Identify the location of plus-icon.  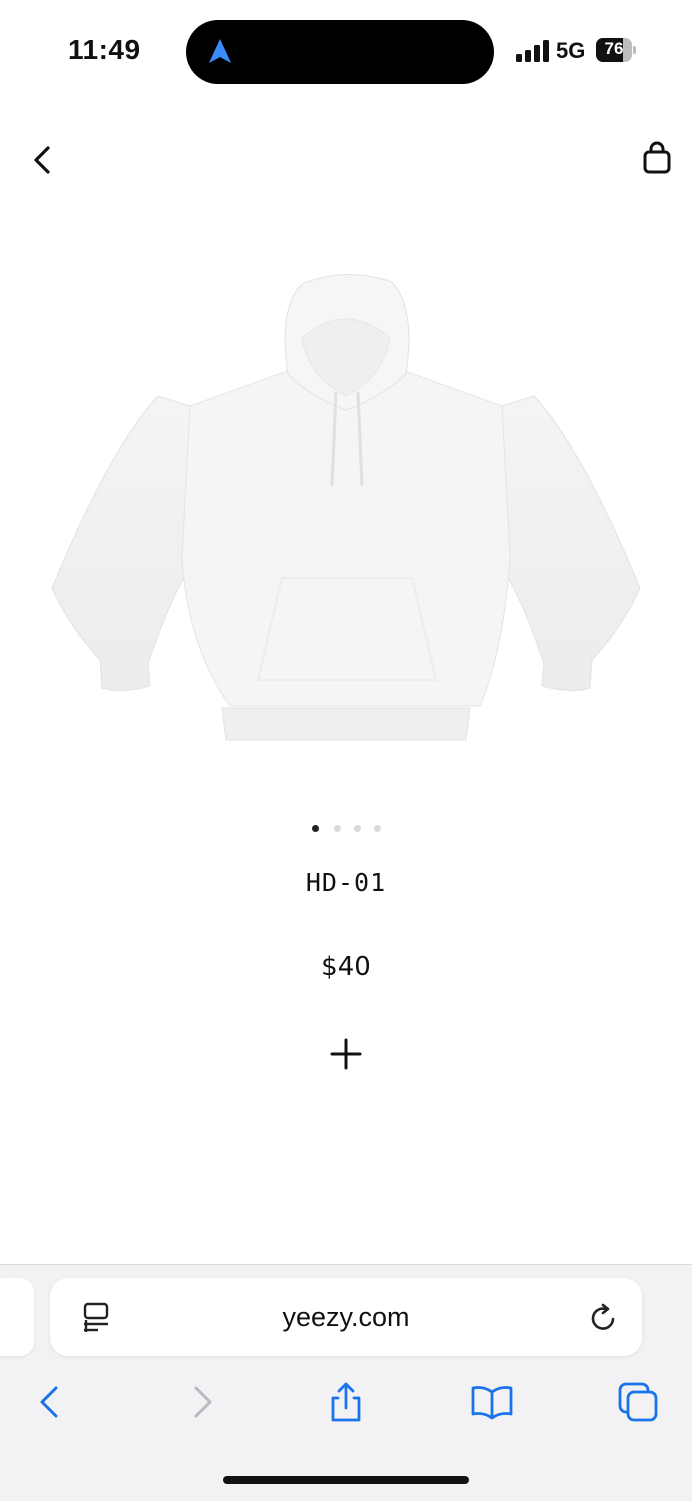
(346, 1054).